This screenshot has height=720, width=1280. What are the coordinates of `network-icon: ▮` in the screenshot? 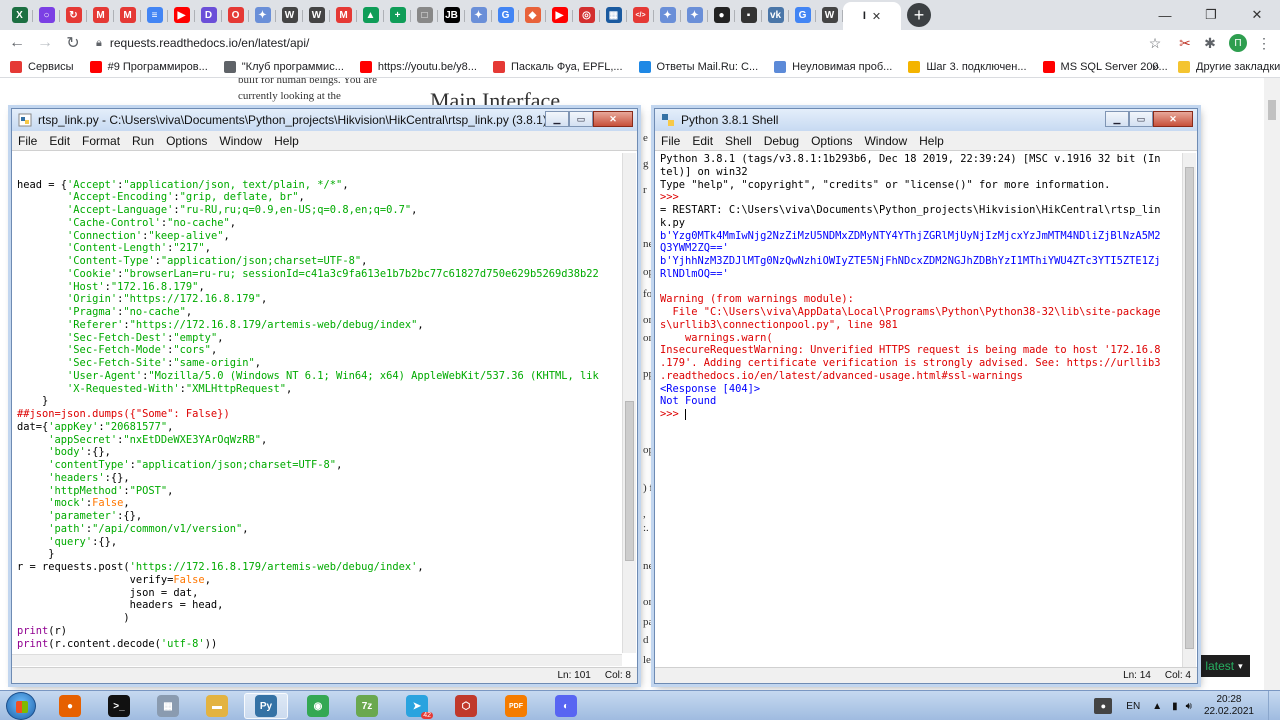 It's located at (1175, 706).